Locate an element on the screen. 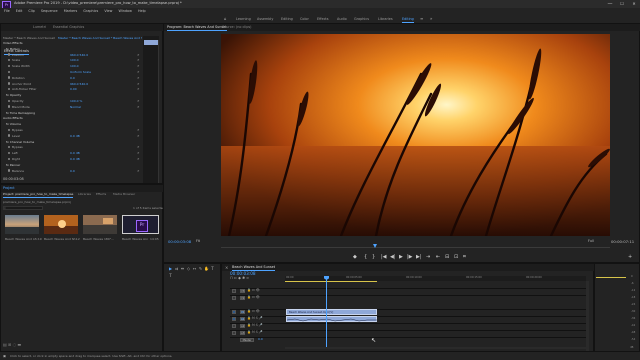 The image size is (640, 360). insert-button: ⇥ is located at coordinates (428, 257).